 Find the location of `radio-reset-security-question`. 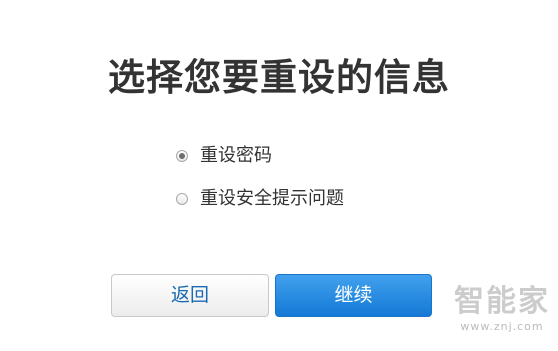

radio-reset-security-question is located at coordinates (182, 199).